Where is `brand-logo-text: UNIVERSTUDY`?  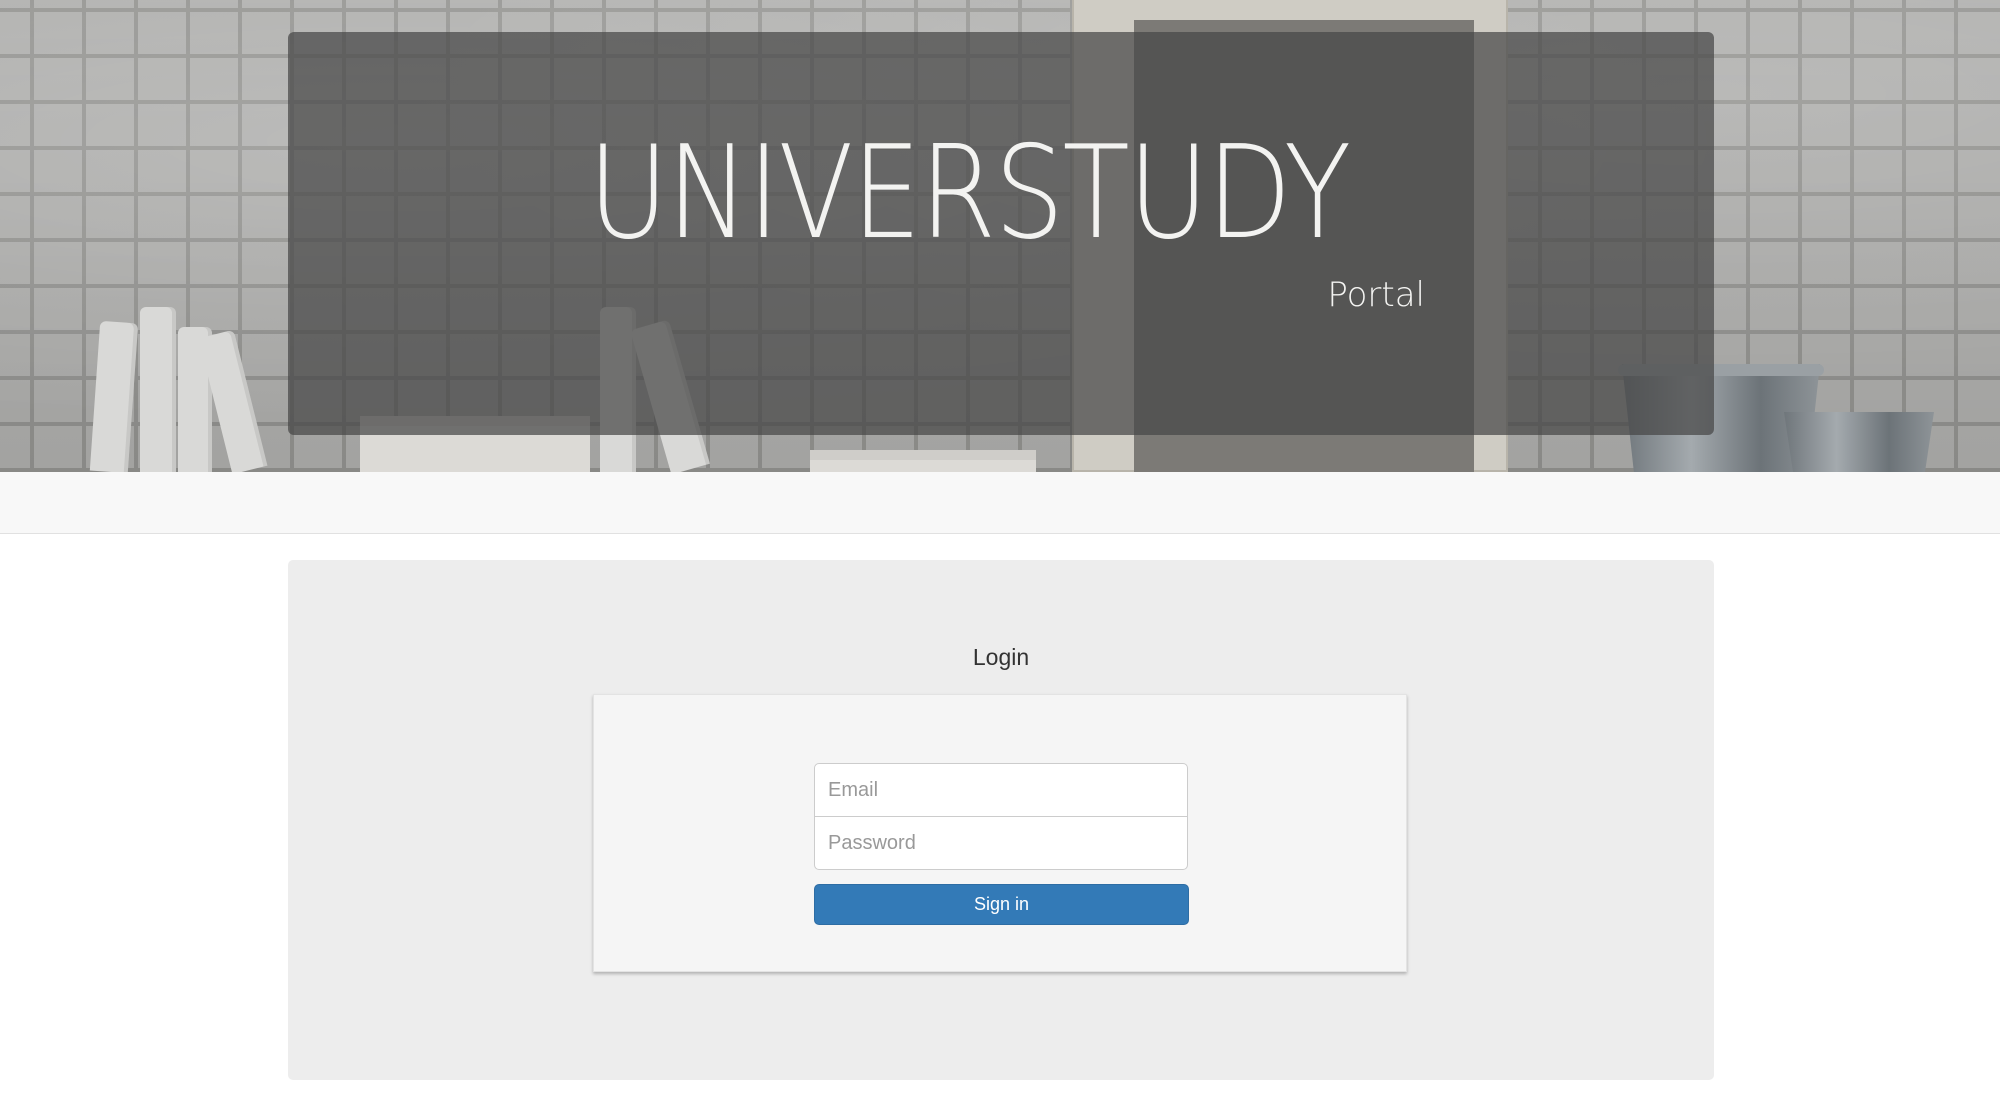
brand-logo-text: UNIVERSTUDY is located at coordinates (969, 193).